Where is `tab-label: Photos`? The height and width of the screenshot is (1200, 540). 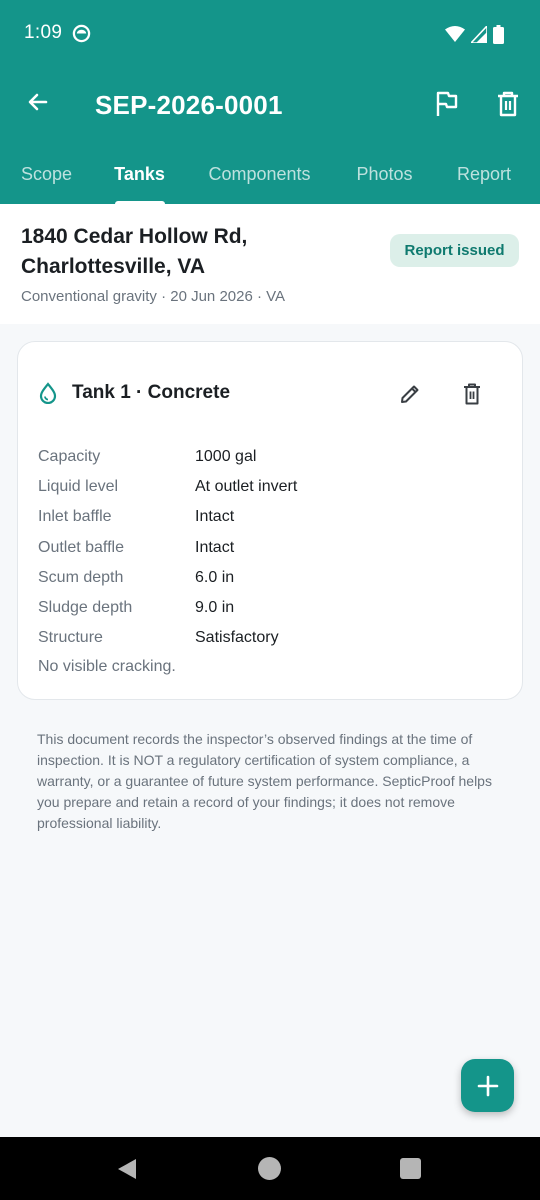
tab-label: Photos is located at coordinates (384, 173).